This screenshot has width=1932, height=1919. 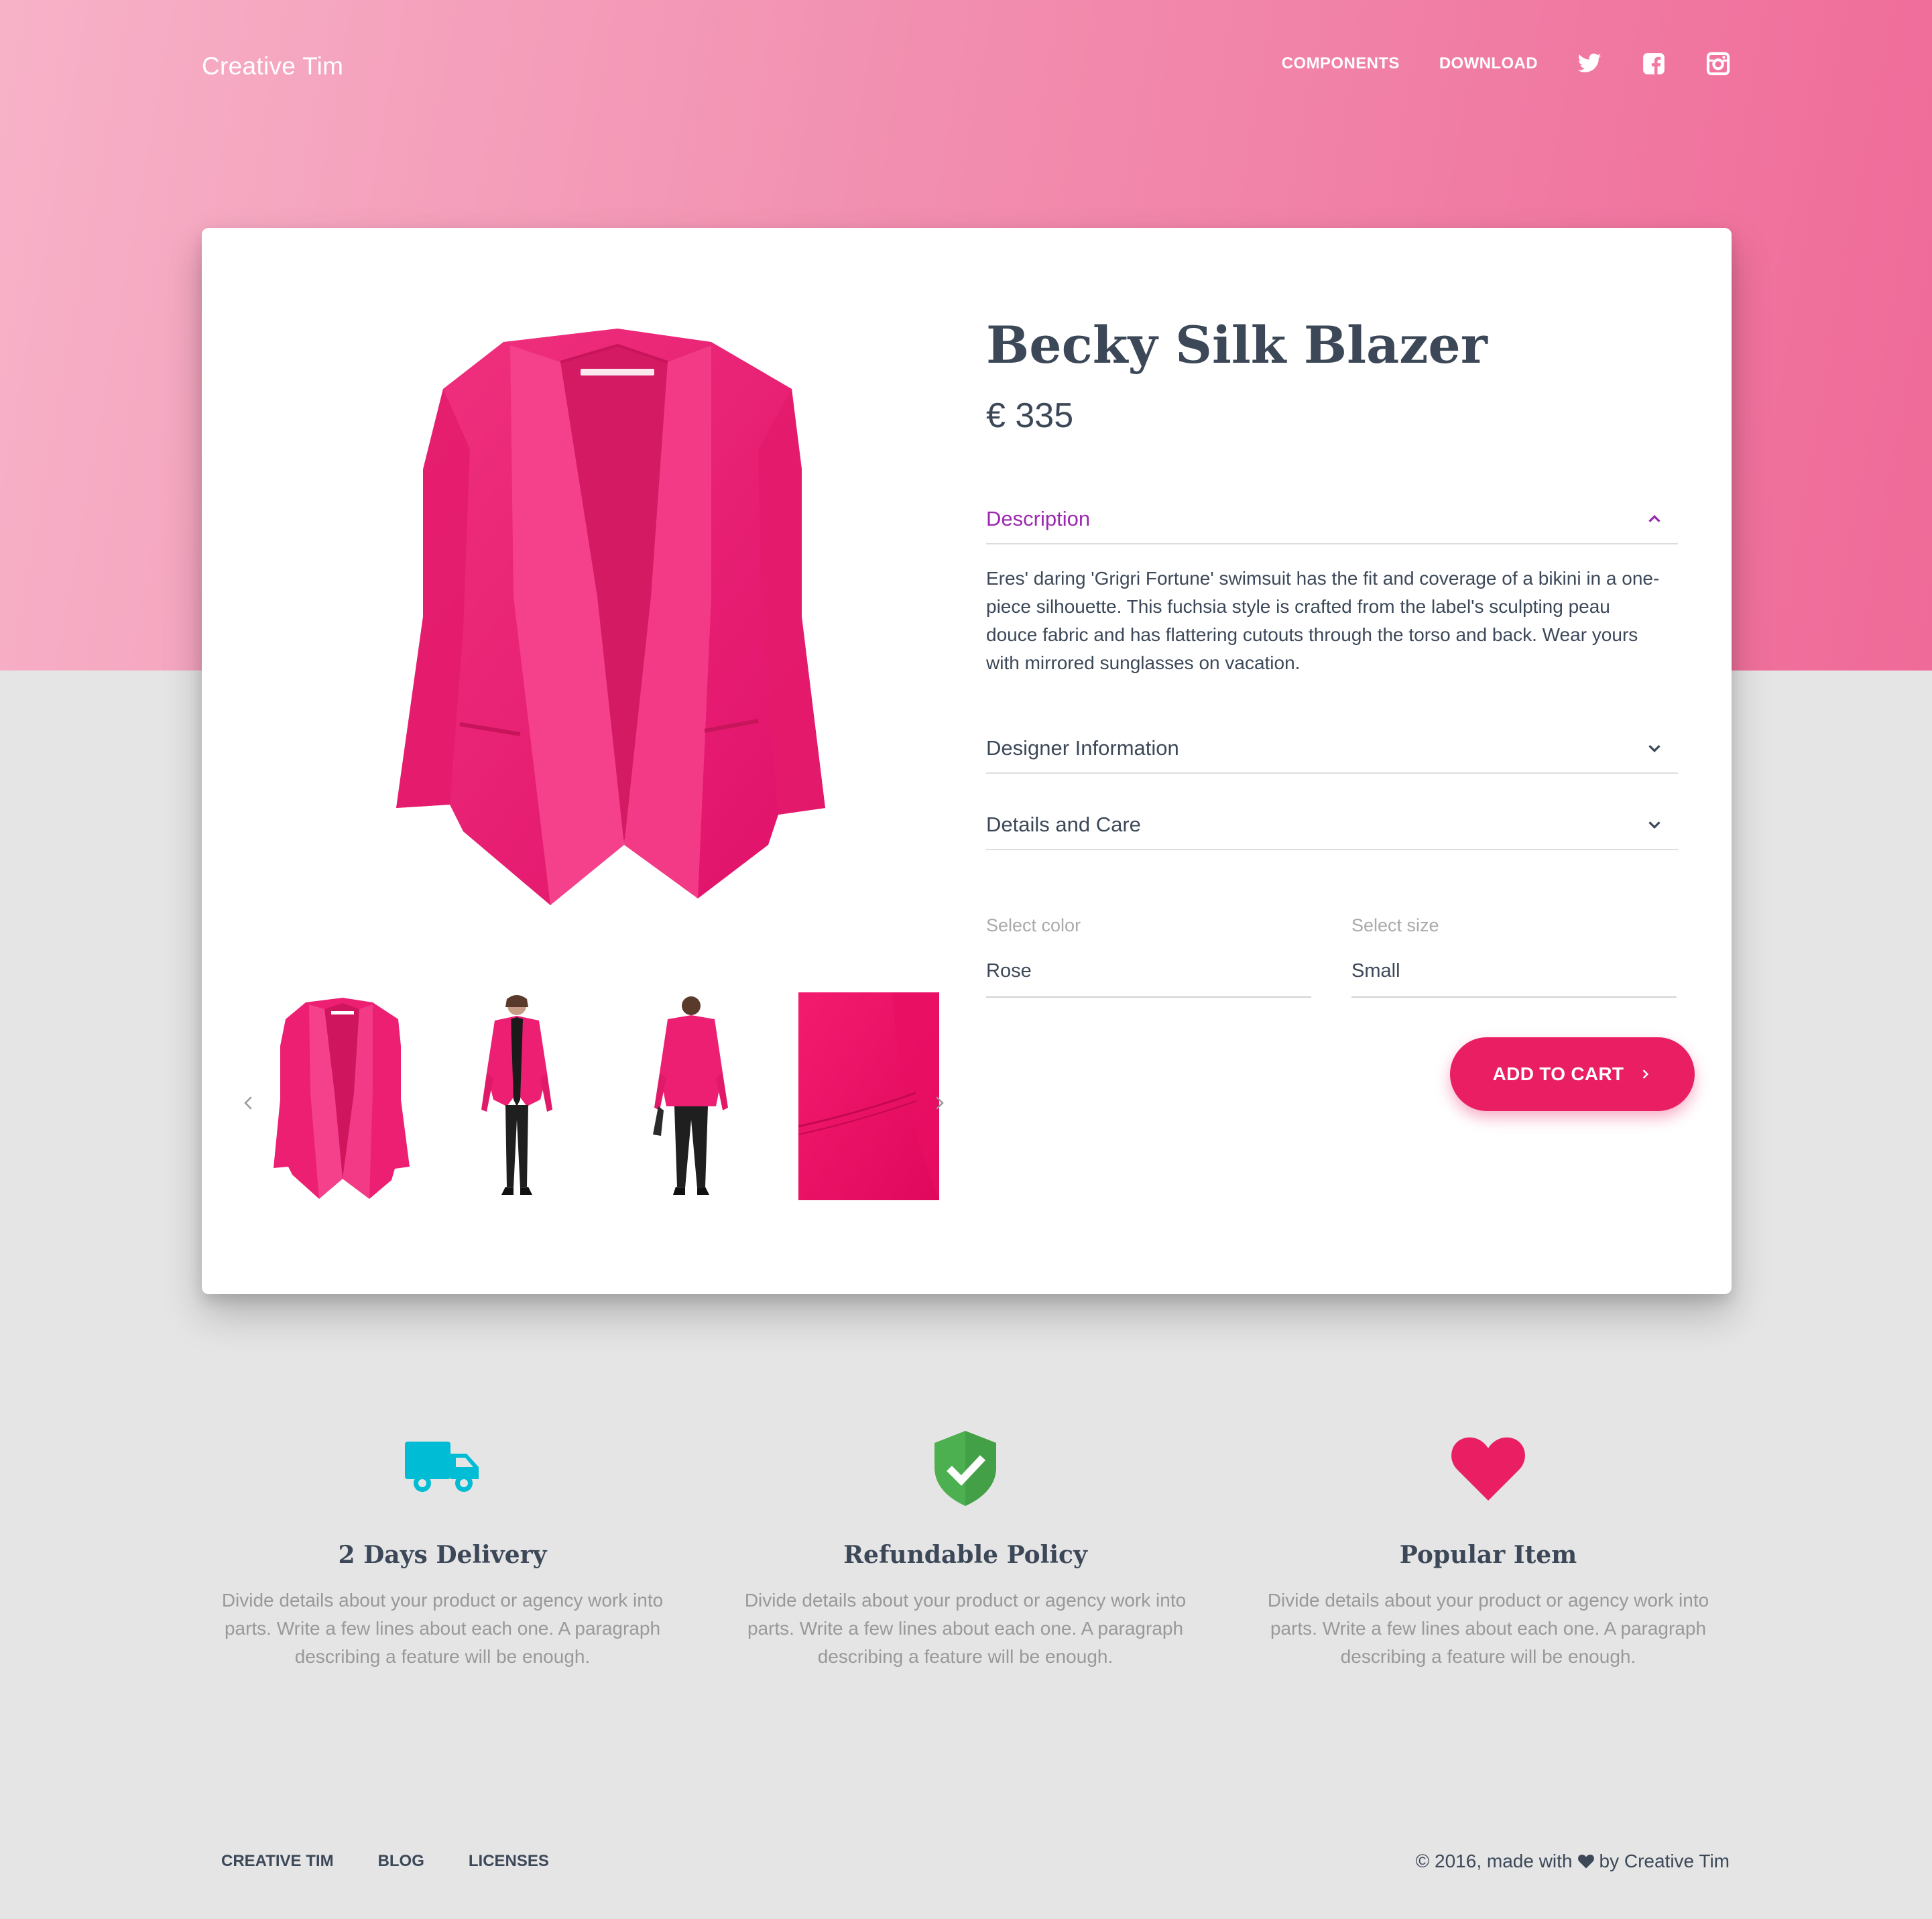 What do you see at coordinates (1038, 518) in the screenshot?
I see `accordion-description-title: Description` at bounding box center [1038, 518].